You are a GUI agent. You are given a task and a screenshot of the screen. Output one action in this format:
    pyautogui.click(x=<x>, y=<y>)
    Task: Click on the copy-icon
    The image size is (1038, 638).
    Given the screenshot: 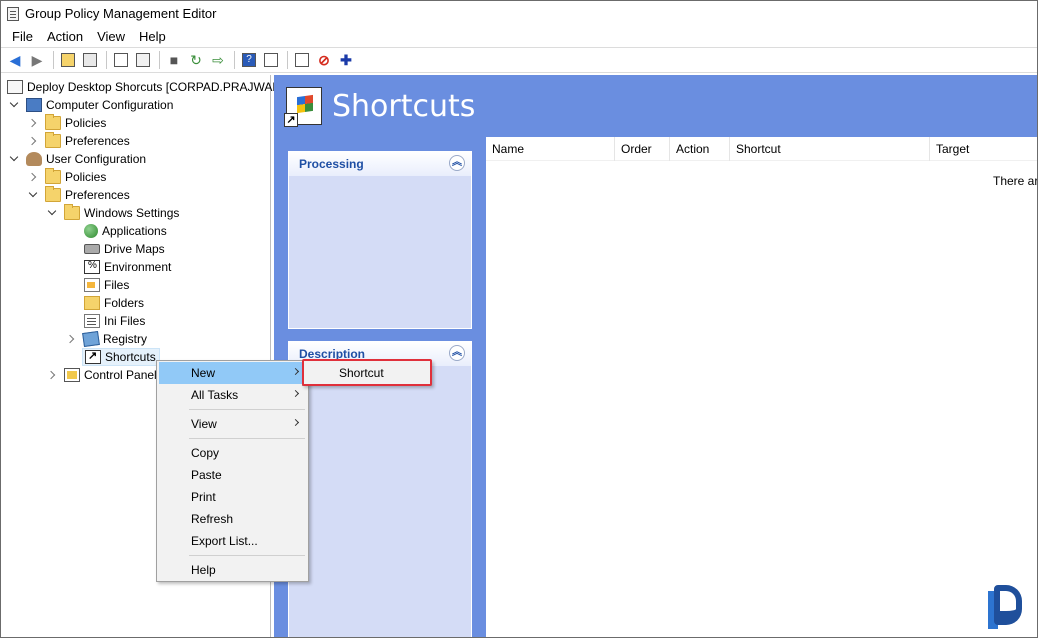 What is the action you would take?
    pyautogui.click(x=121, y=60)
    